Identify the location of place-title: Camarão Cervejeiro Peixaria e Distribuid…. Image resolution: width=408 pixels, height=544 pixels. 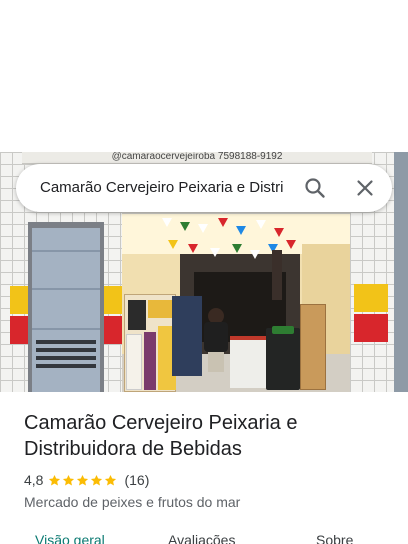
(161, 436).